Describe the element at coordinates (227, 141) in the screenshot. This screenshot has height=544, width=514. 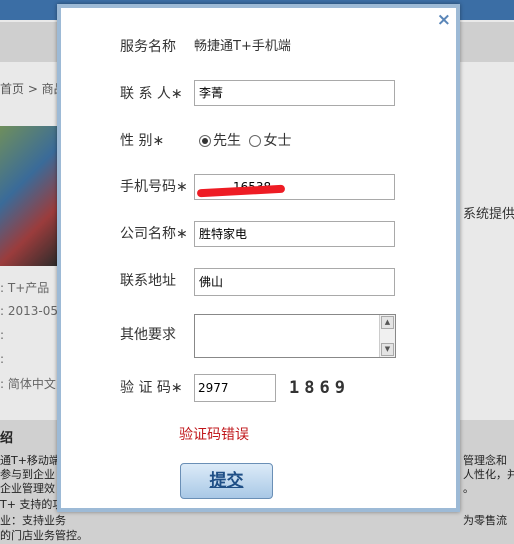
I see `radio-male-label: 先生` at that location.